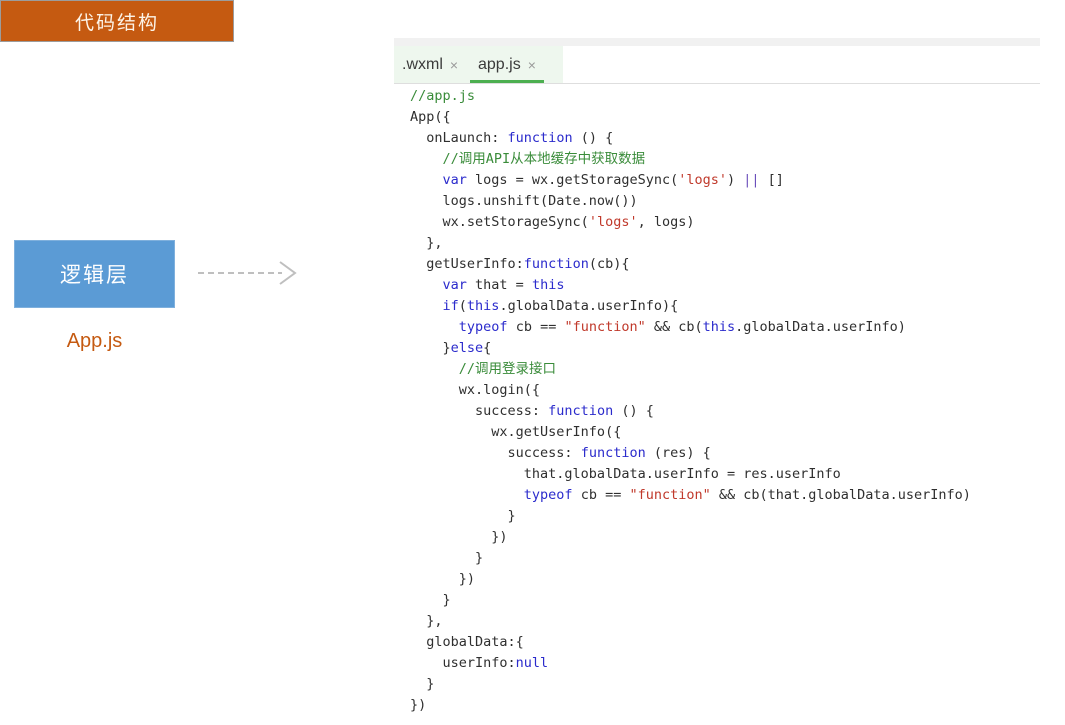  I want to click on section-title: 代码结构, so click(116, 23).